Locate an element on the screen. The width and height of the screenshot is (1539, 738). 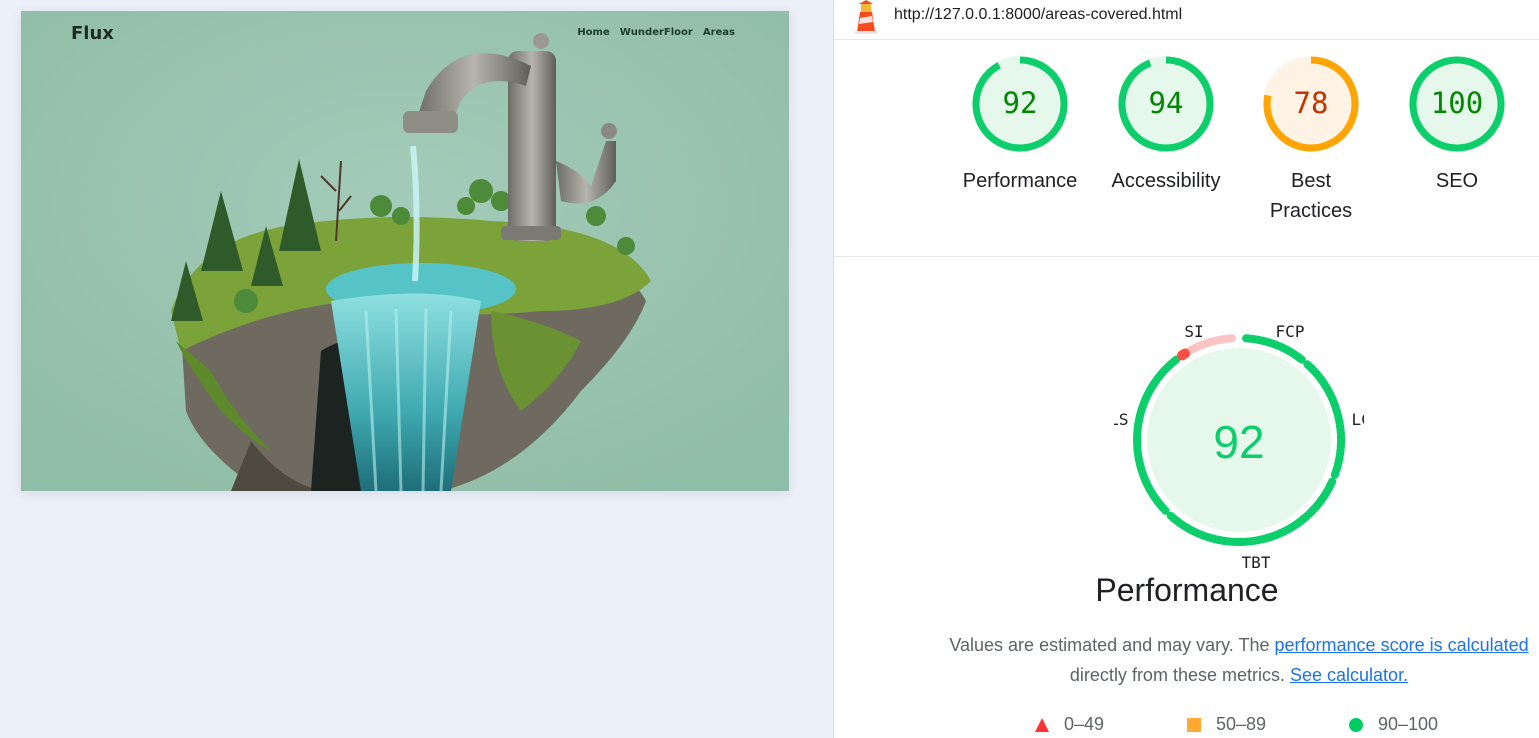
site-brand: Flux is located at coordinates (92, 33).